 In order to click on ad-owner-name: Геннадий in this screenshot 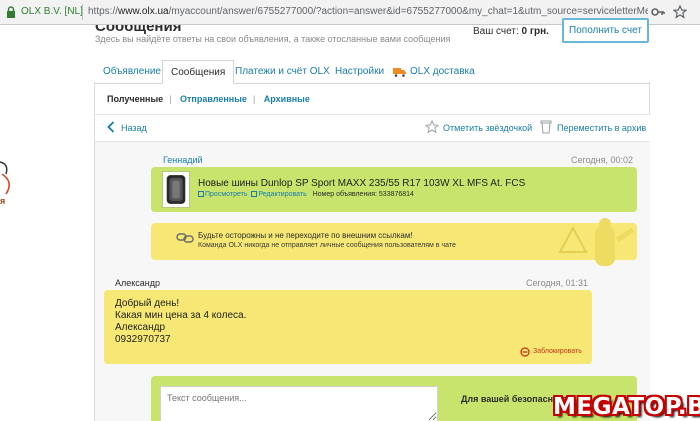, I will do `click(183, 160)`.